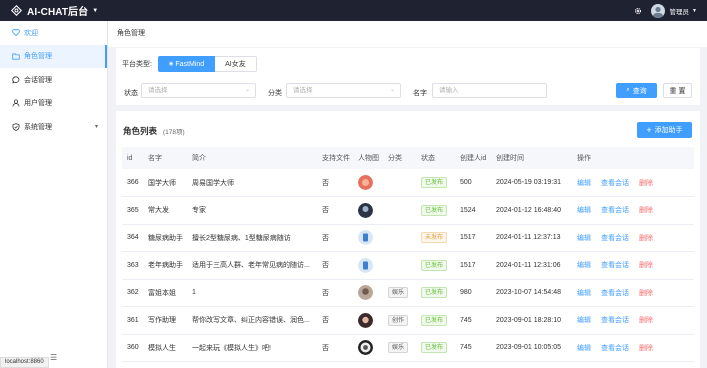  I want to click on cell-name: 写作助理, so click(165, 320).